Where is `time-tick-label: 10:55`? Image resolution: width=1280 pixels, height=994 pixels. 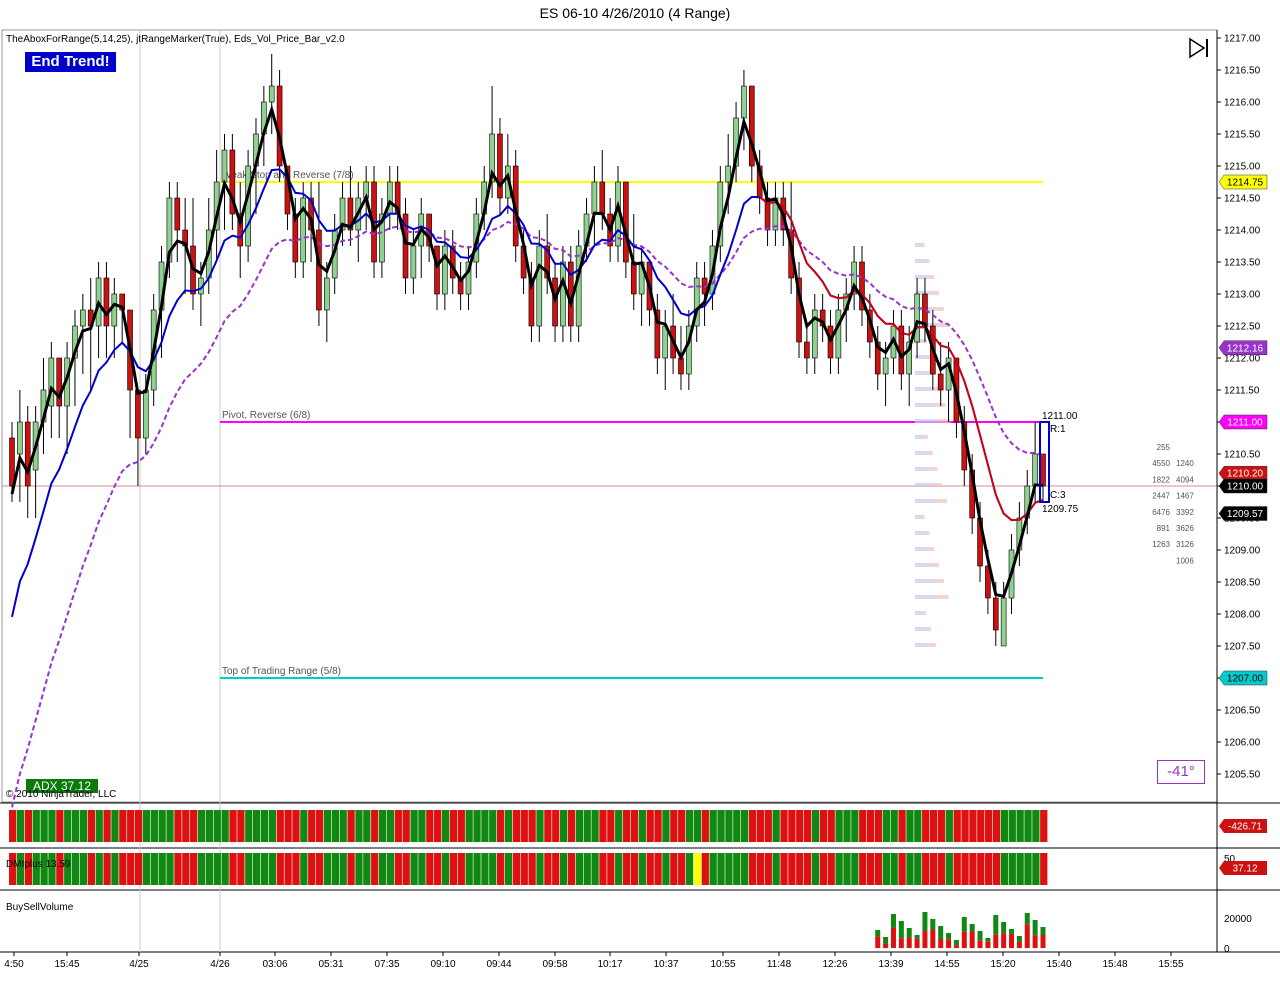
time-tick-label: 10:55 is located at coordinates (722, 964).